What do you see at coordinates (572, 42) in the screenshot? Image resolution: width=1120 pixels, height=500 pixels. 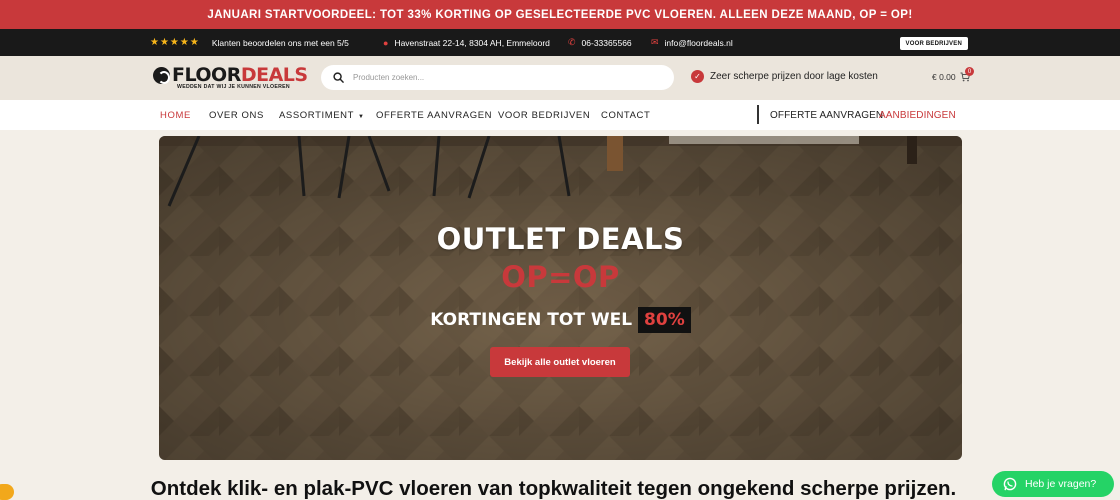 I see `phone-icon: ✆` at bounding box center [572, 42].